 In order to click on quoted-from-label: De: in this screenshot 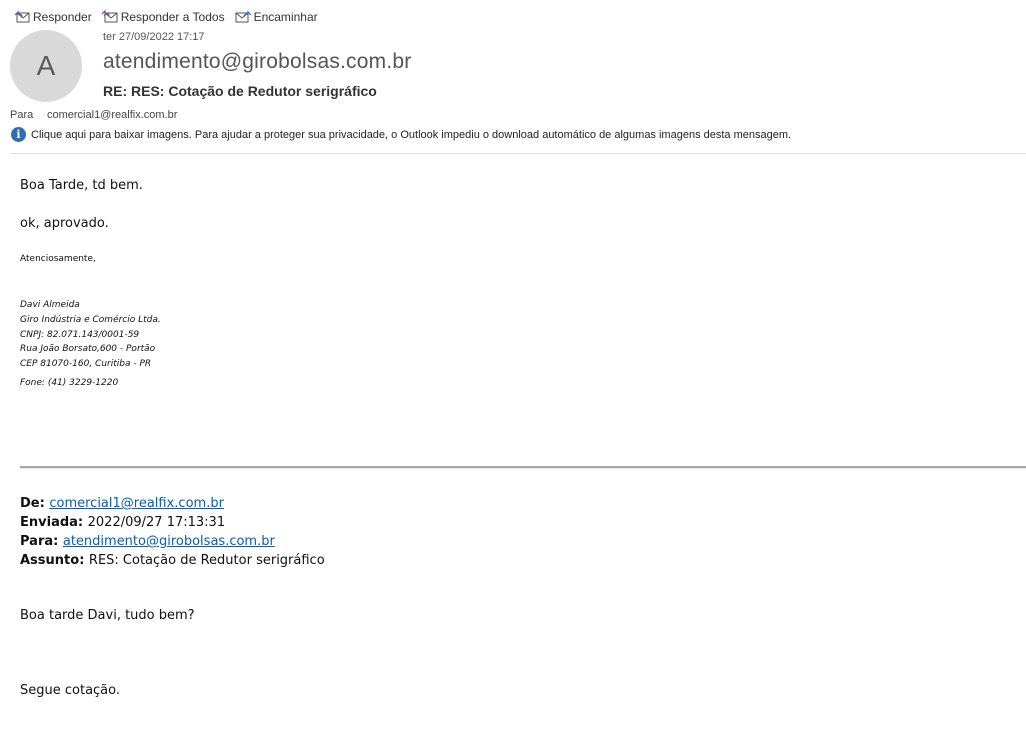, I will do `click(35, 503)`.